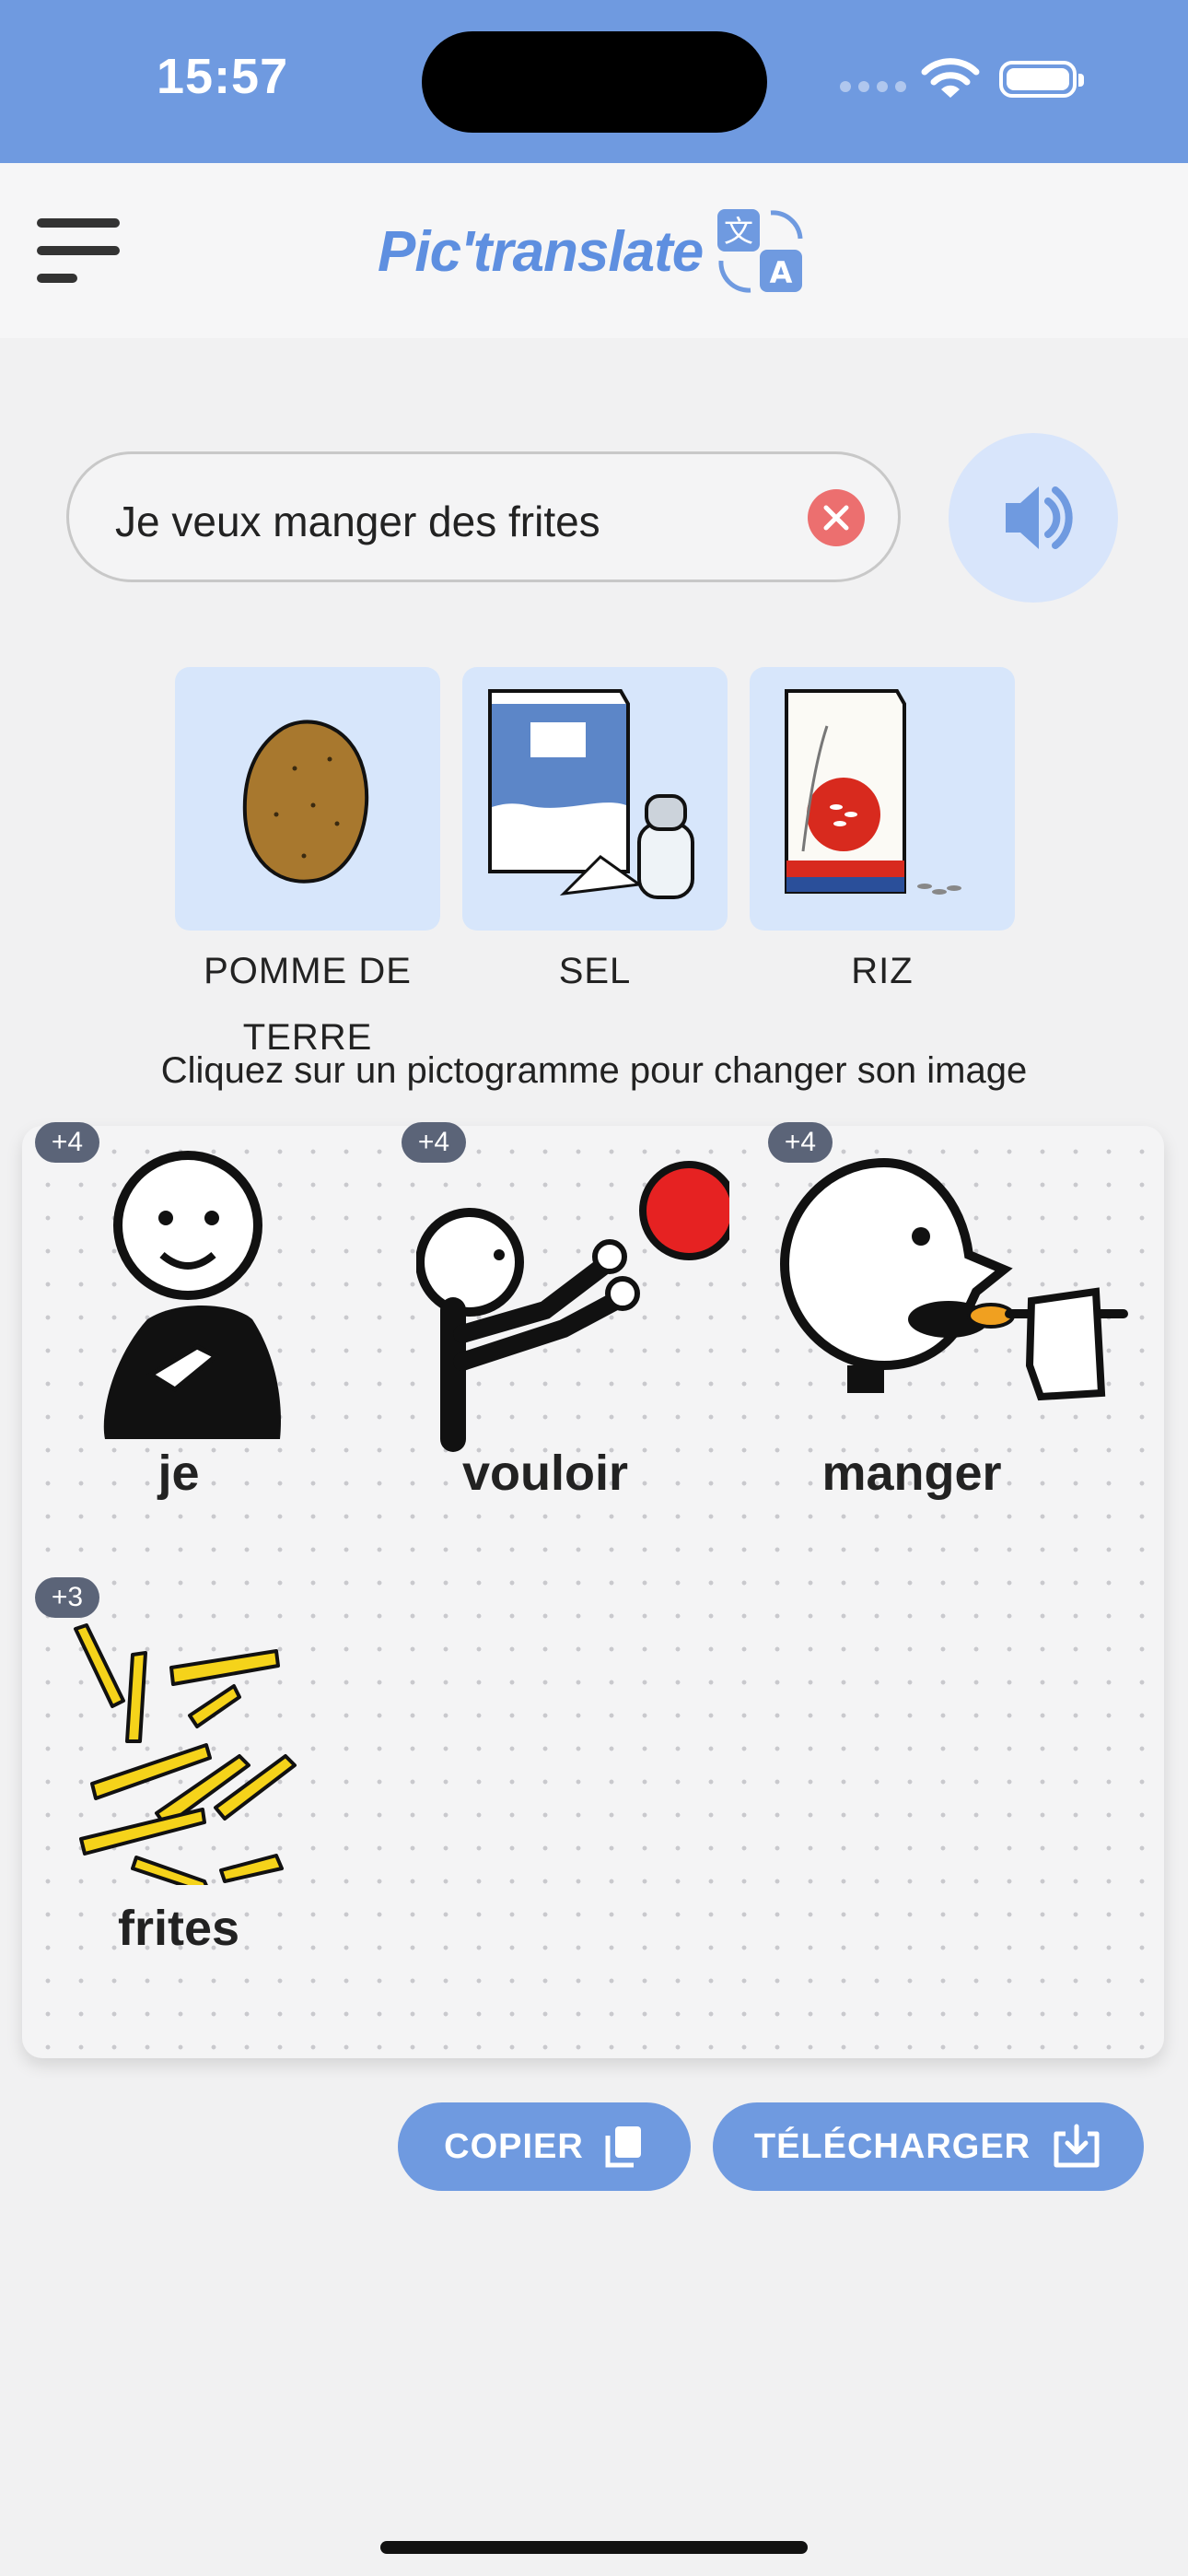  What do you see at coordinates (541, 251) in the screenshot?
I see `app-title: Pic'translate` at bounding box center [541, 251].